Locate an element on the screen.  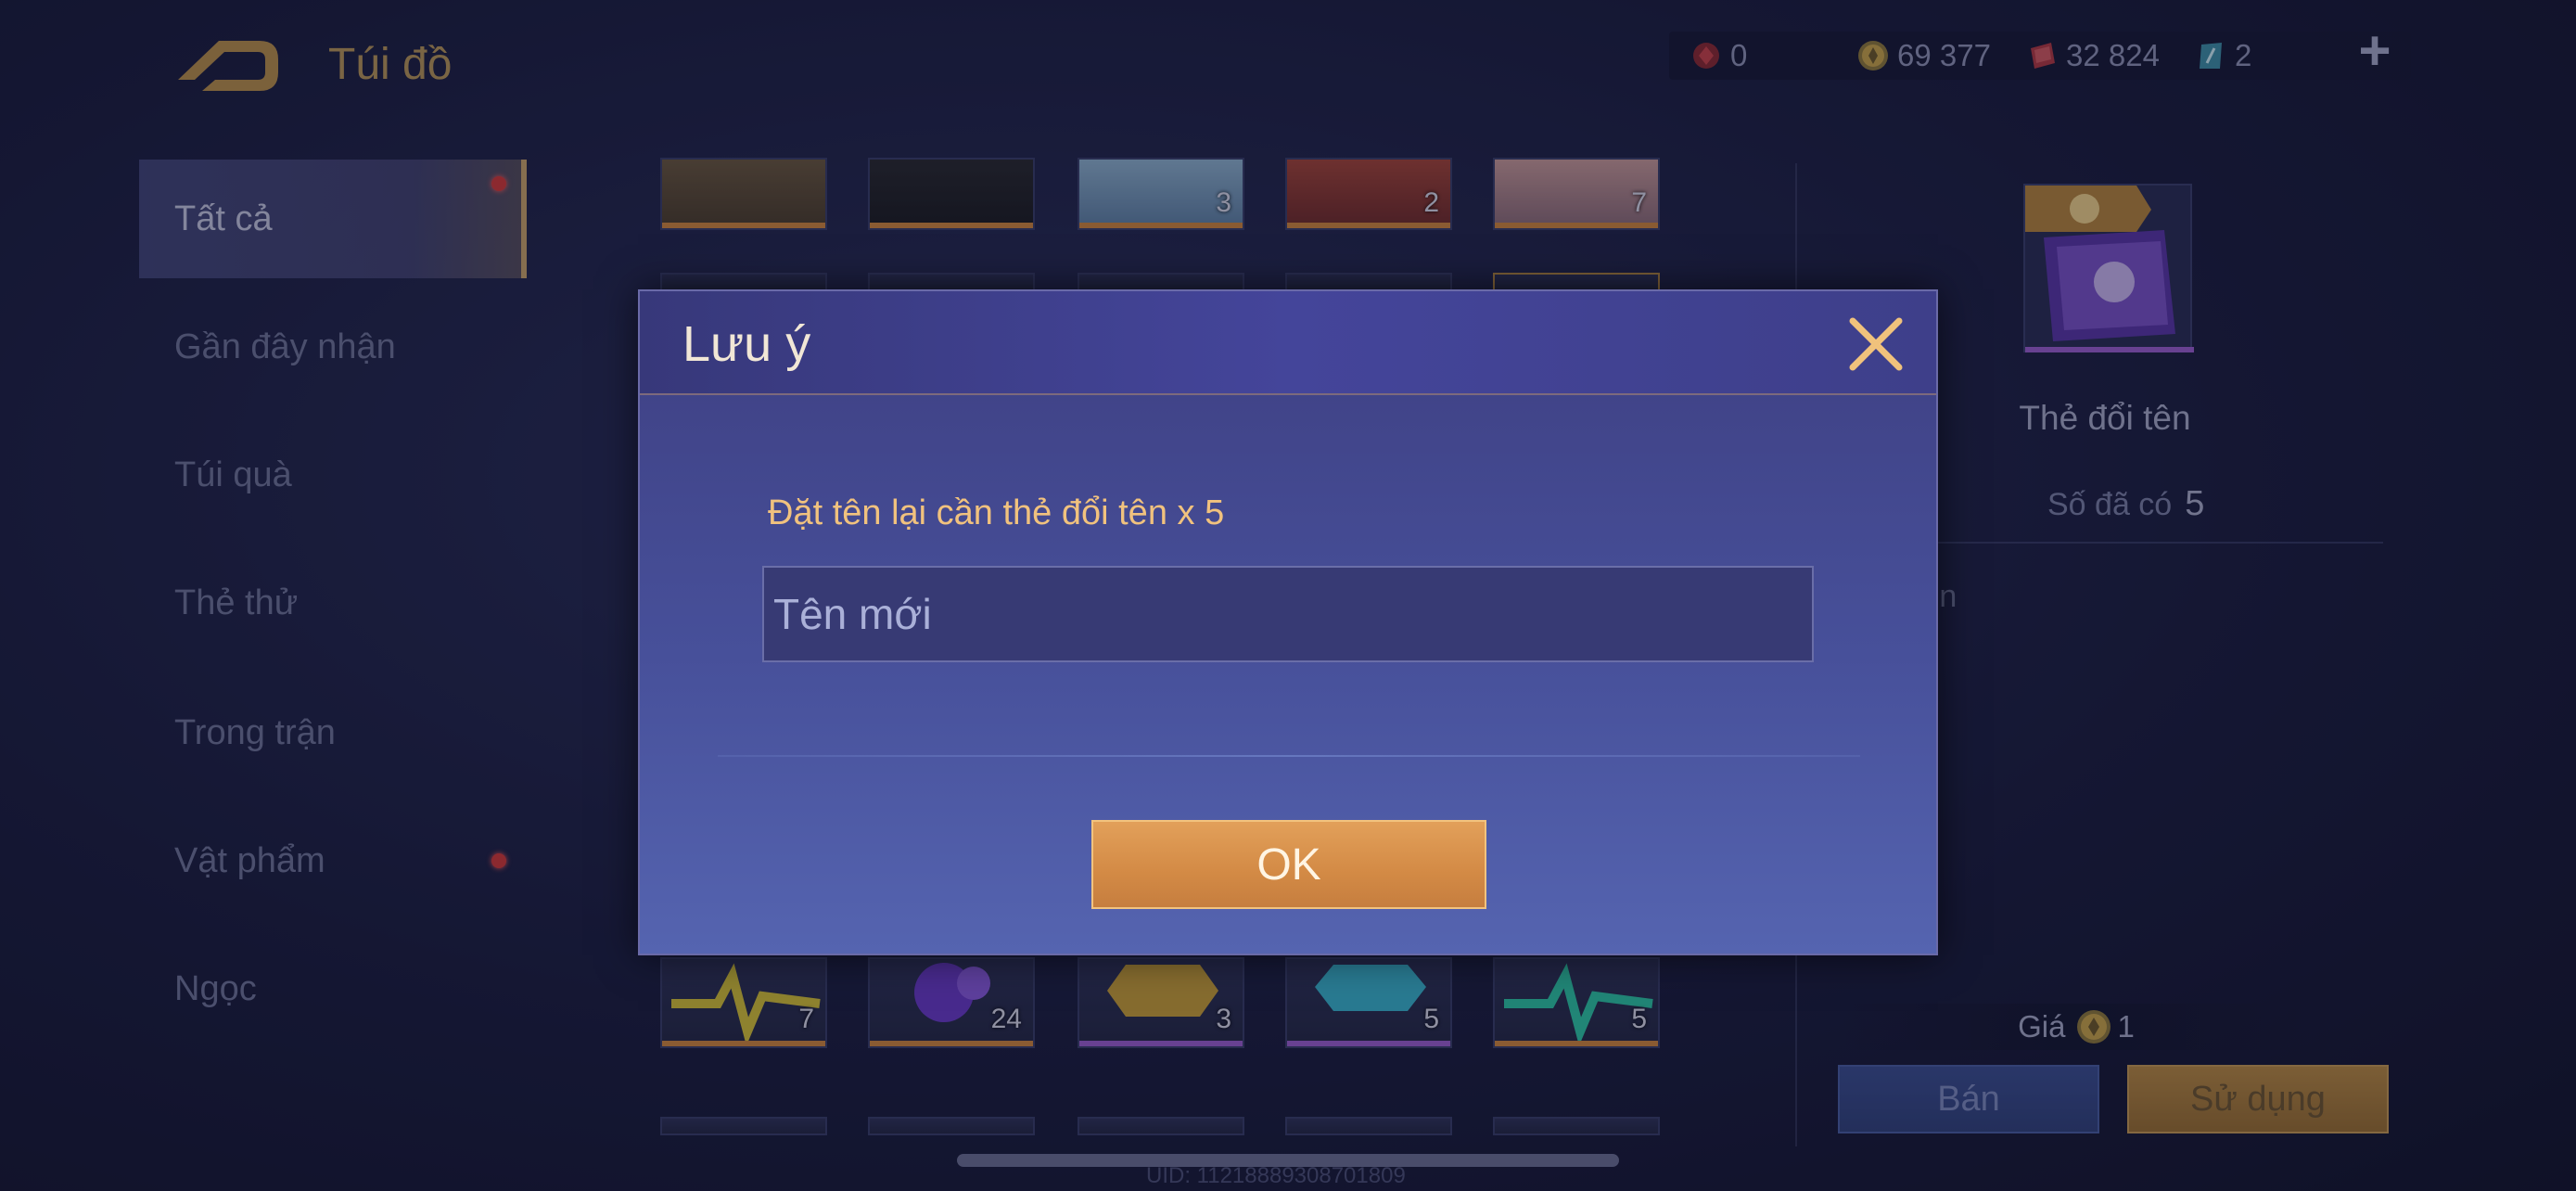
dialog-message: Đặt tên lại cần thẻ đổi tên x 5 is located at coordinates (997, 512).